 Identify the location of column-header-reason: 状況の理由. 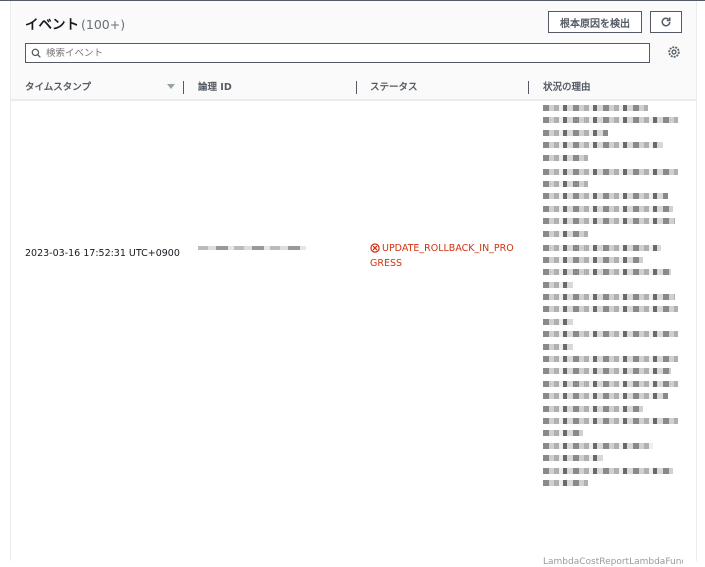
(567, 86).